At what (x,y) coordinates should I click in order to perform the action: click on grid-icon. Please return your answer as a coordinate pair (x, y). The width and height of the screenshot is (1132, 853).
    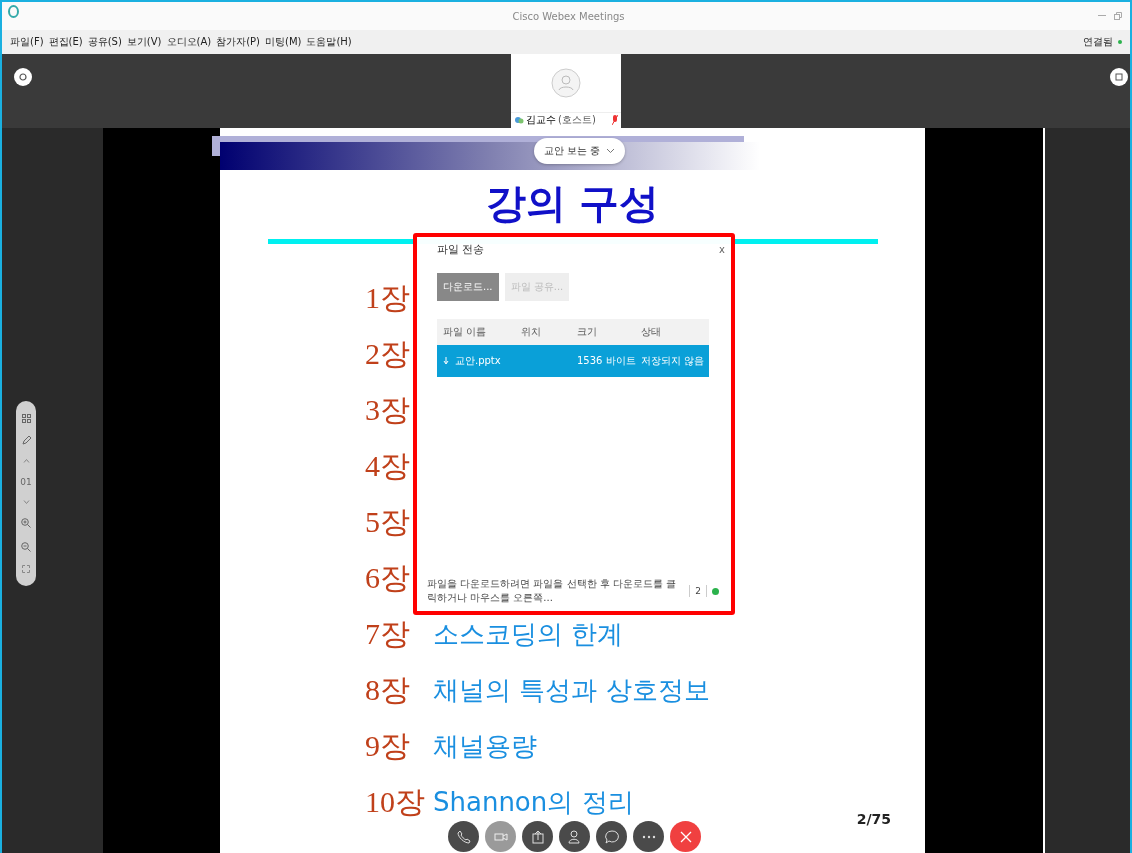
    Looking at the image, I should click on (26, 418).